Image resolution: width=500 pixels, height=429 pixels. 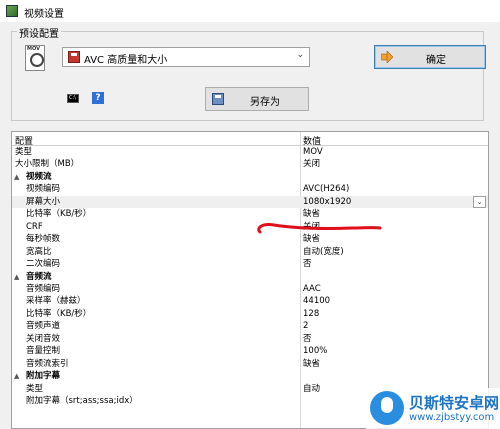 I want to click on ok-button: 确定, so click(x=430, y=57).